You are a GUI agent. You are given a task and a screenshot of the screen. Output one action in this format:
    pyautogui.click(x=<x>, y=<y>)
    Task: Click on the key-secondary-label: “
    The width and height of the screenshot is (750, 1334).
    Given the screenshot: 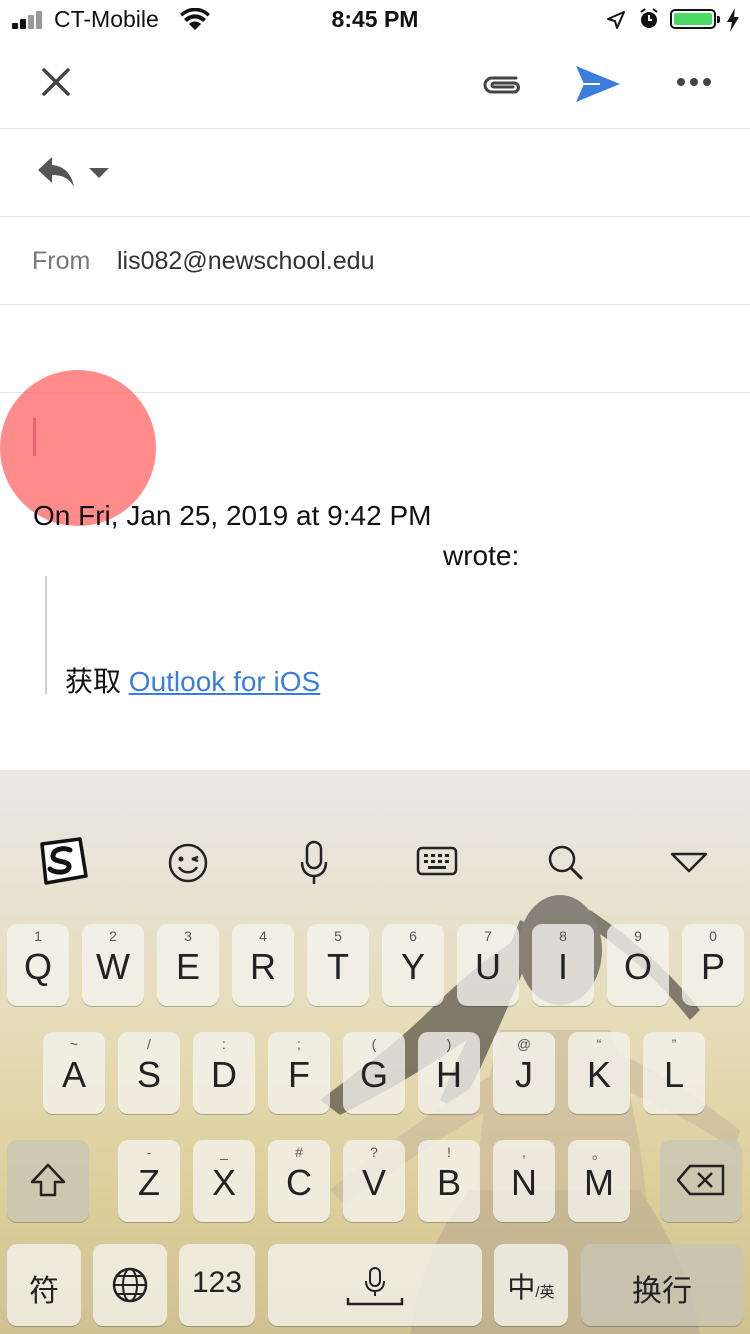 What is the action you would take?
    pyautogui.click(x=599, y=1044)
    